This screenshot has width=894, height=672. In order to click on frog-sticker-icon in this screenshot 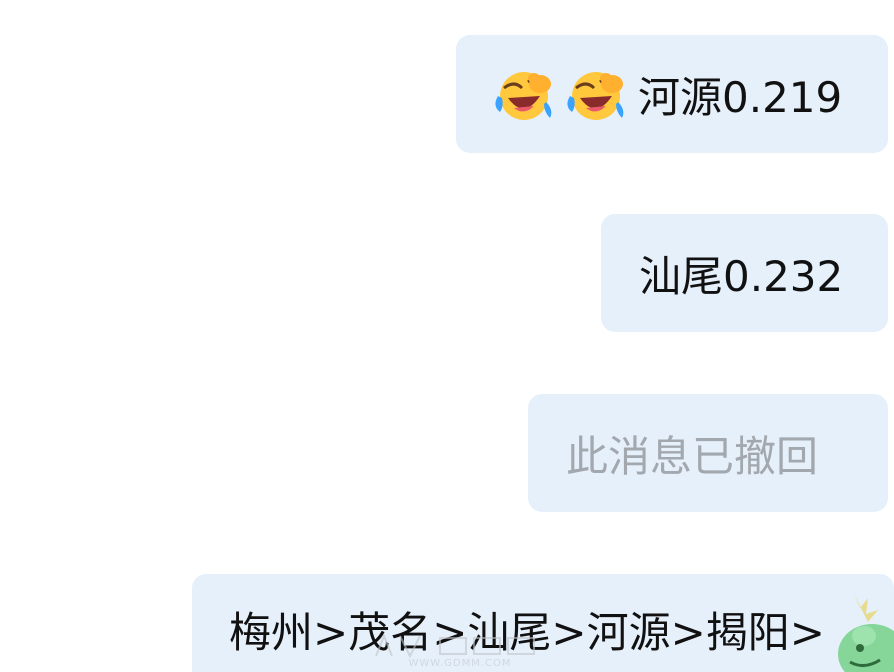, I will do `click(859, 630)`.